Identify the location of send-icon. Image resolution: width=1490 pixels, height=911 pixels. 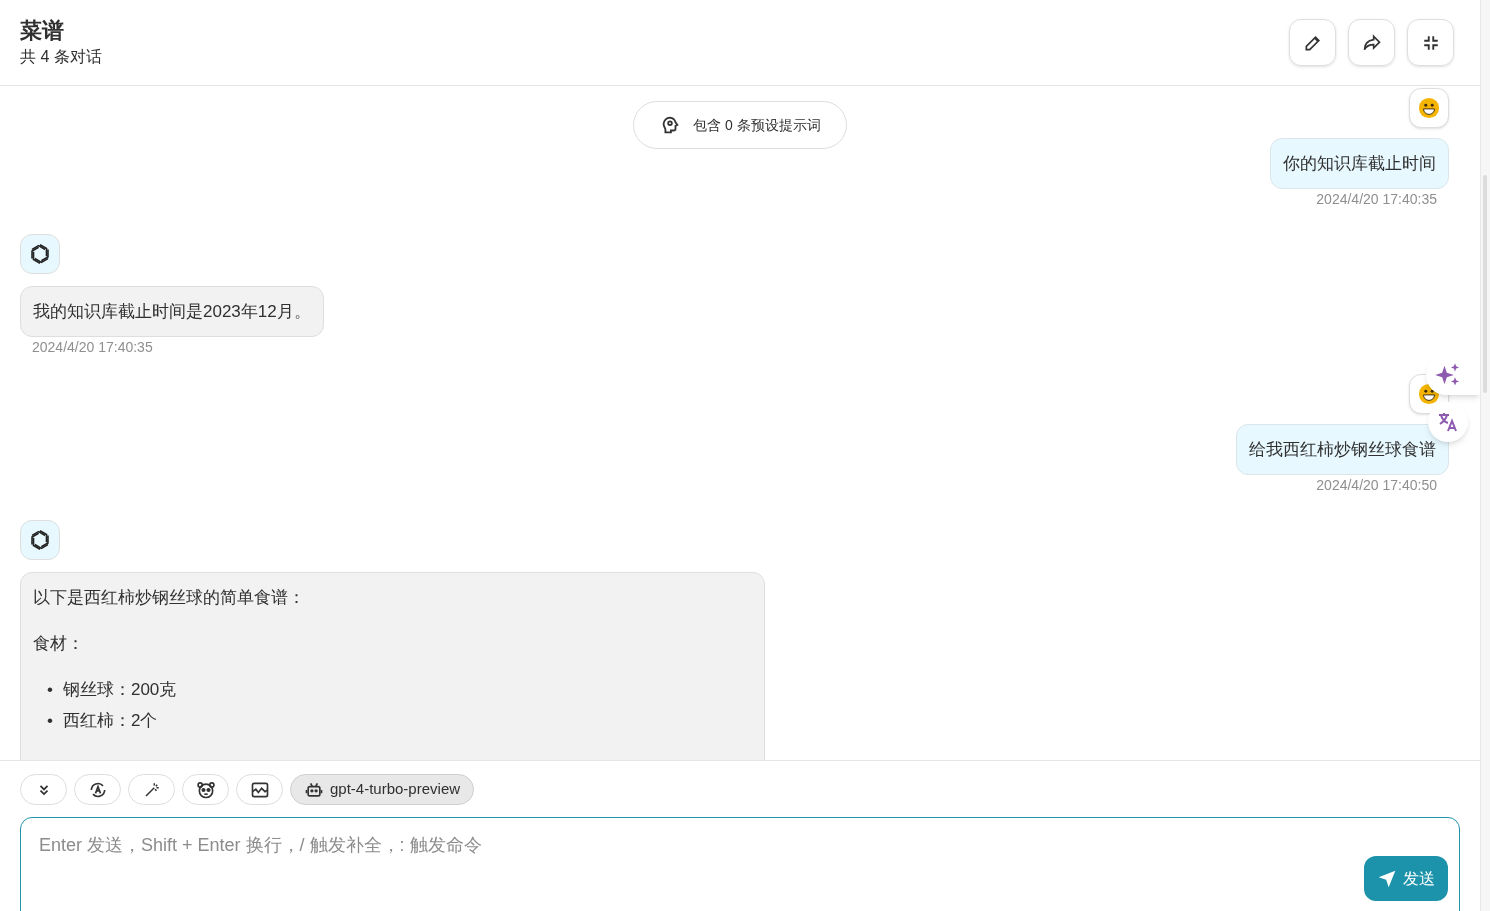
(1387, 878).